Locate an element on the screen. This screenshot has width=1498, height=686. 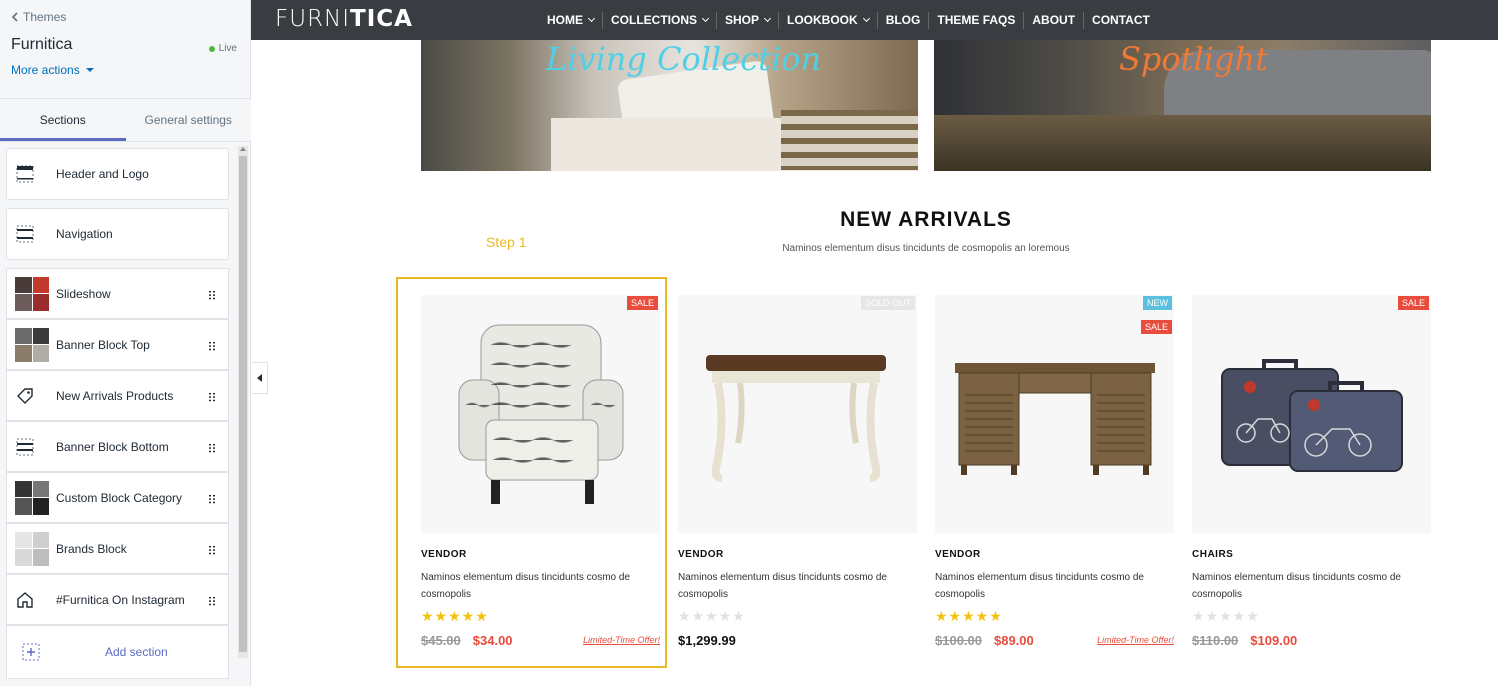
section-label: #Furnitica On Instagram is located at coordinates (120, 599).